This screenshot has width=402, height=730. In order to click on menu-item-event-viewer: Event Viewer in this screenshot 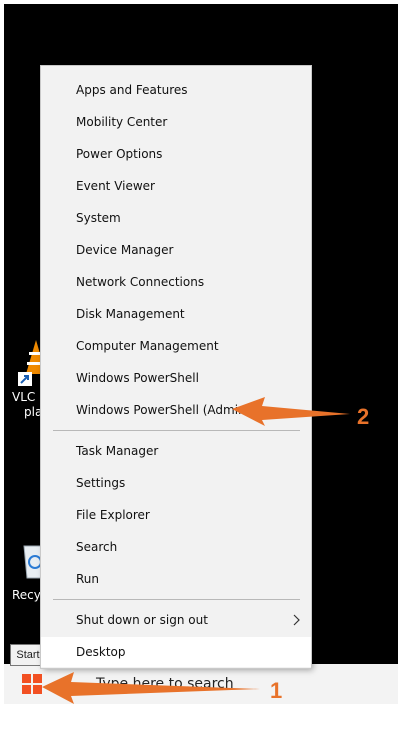, I will do `click(176, 186)`.